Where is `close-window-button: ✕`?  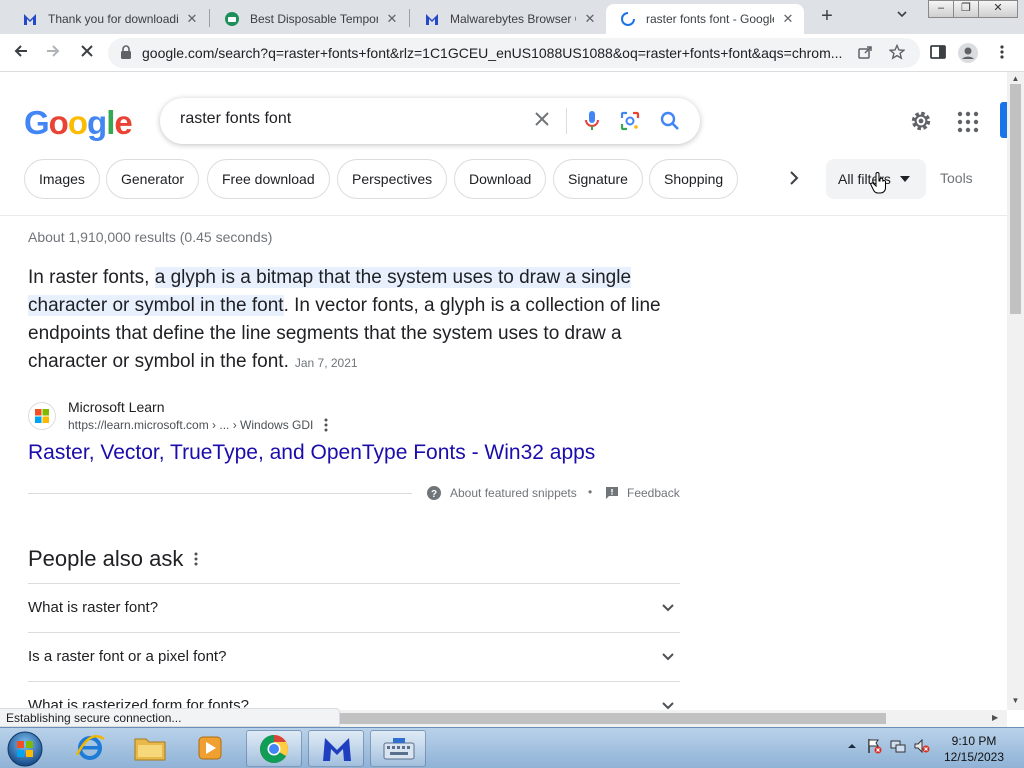
close-window-button: ✕ is located at coordinates (998, 9).